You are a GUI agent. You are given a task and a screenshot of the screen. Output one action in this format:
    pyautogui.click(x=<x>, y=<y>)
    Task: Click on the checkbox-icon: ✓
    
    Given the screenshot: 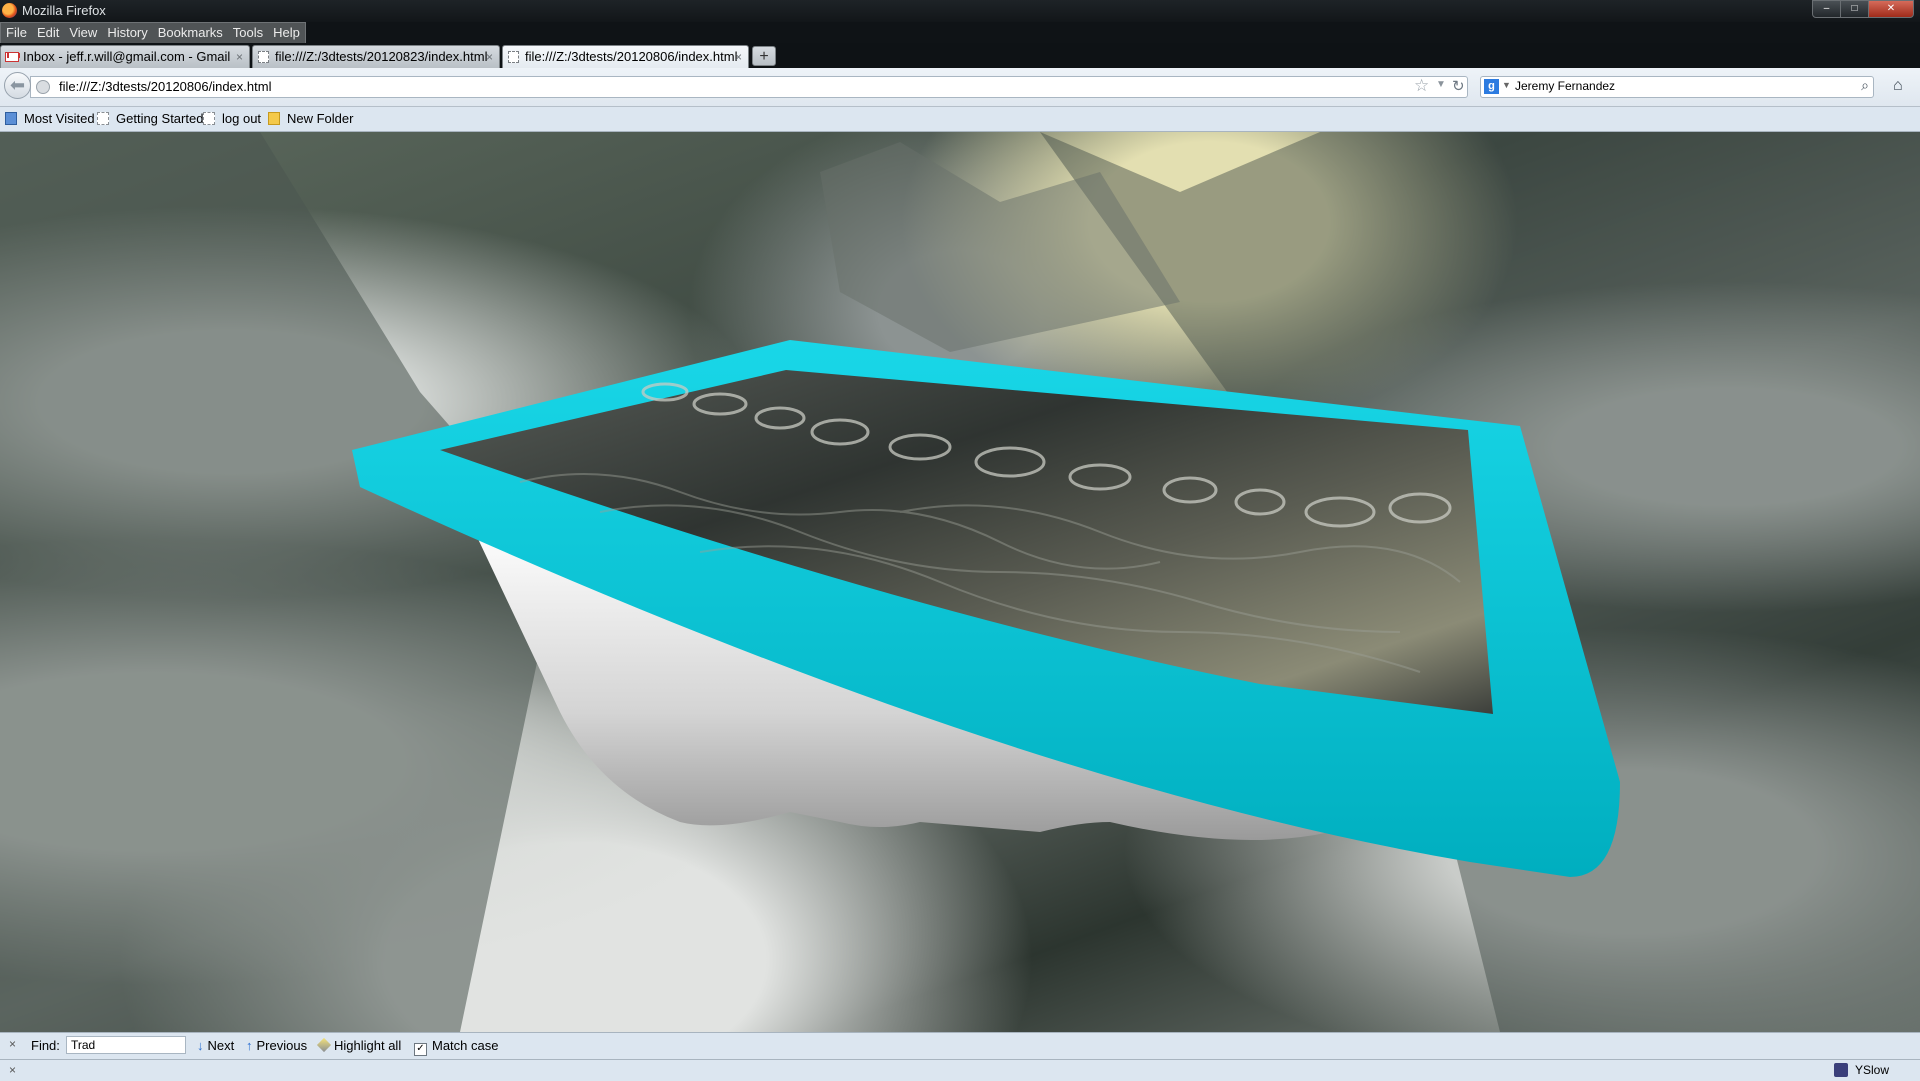 What is the action you would take?
    pyautogui.click(x=420, y=1049)
    